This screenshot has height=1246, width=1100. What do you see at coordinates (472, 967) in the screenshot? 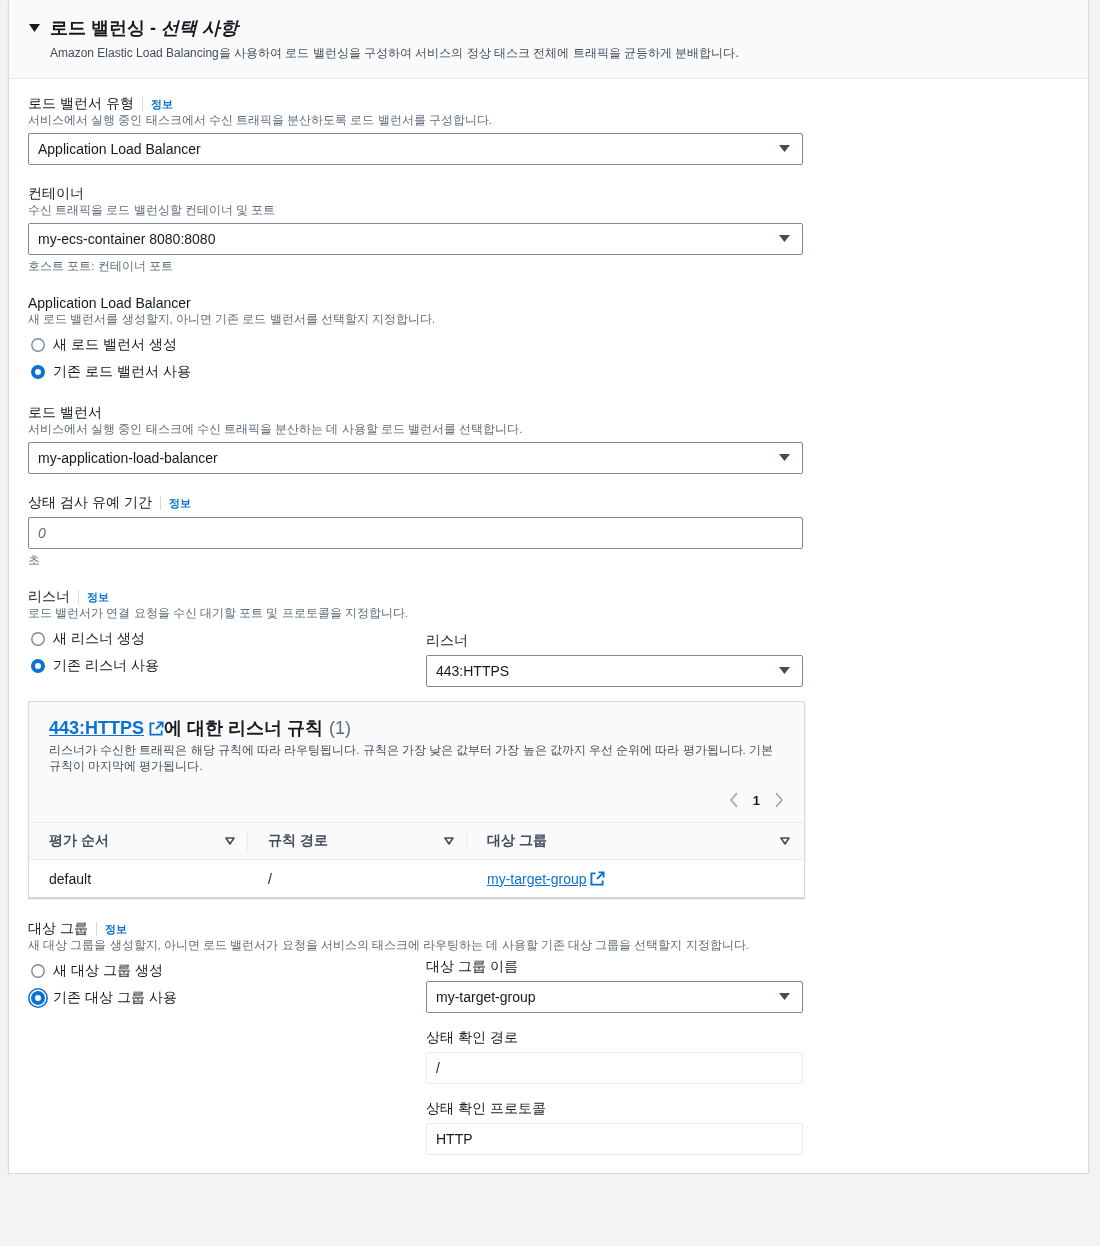
I see `field-label: 대상 그룹 이름` at bounding box center [472, 967].